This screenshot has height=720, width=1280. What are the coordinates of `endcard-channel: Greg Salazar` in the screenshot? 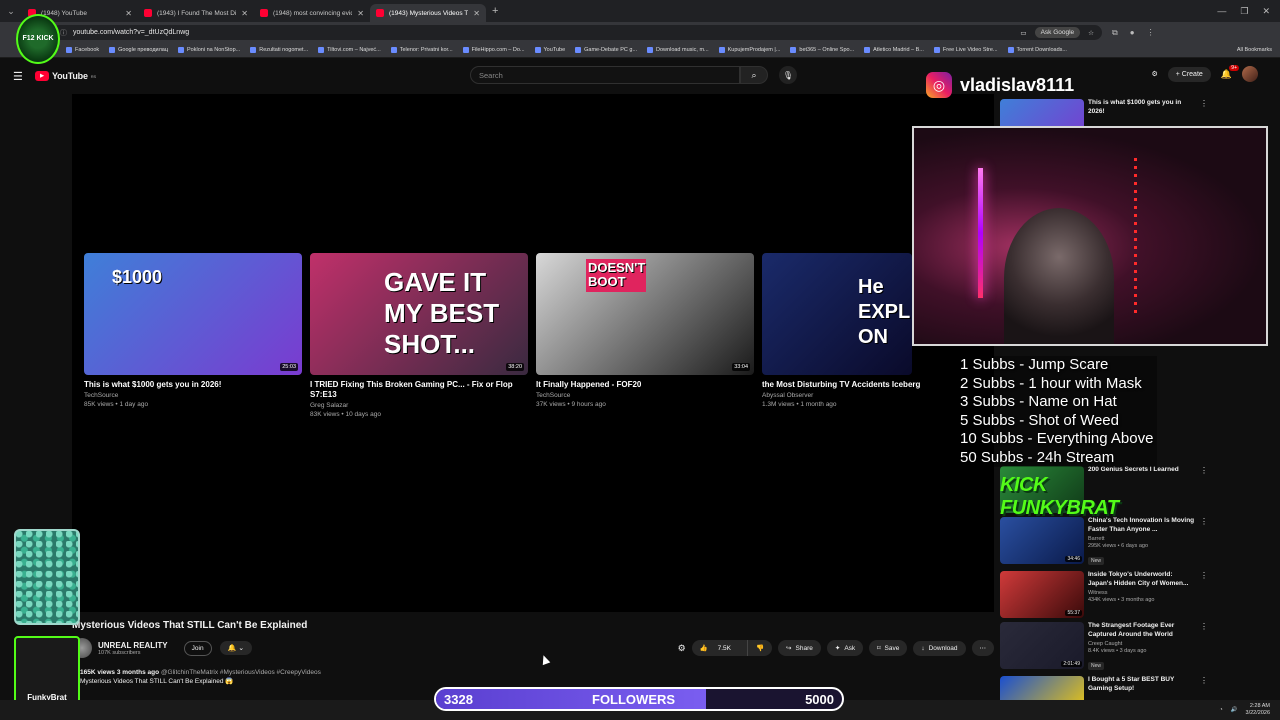 It's located at (419, 405).